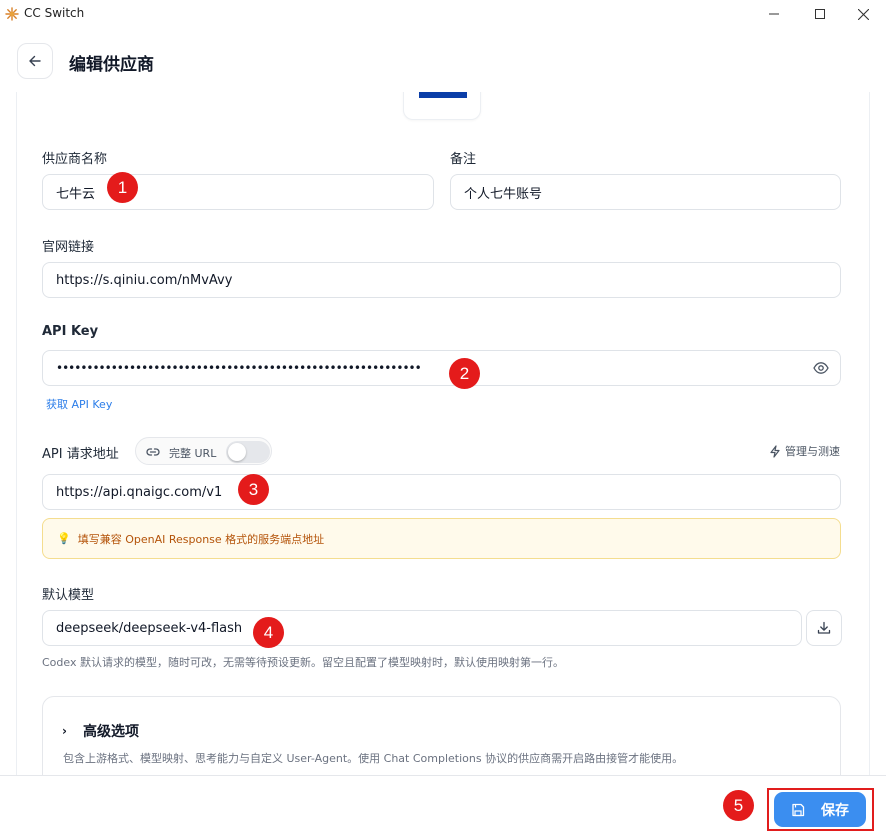 This screenshot has height=836, width=886. I want to click on maximize-icon, so click(820, 14).